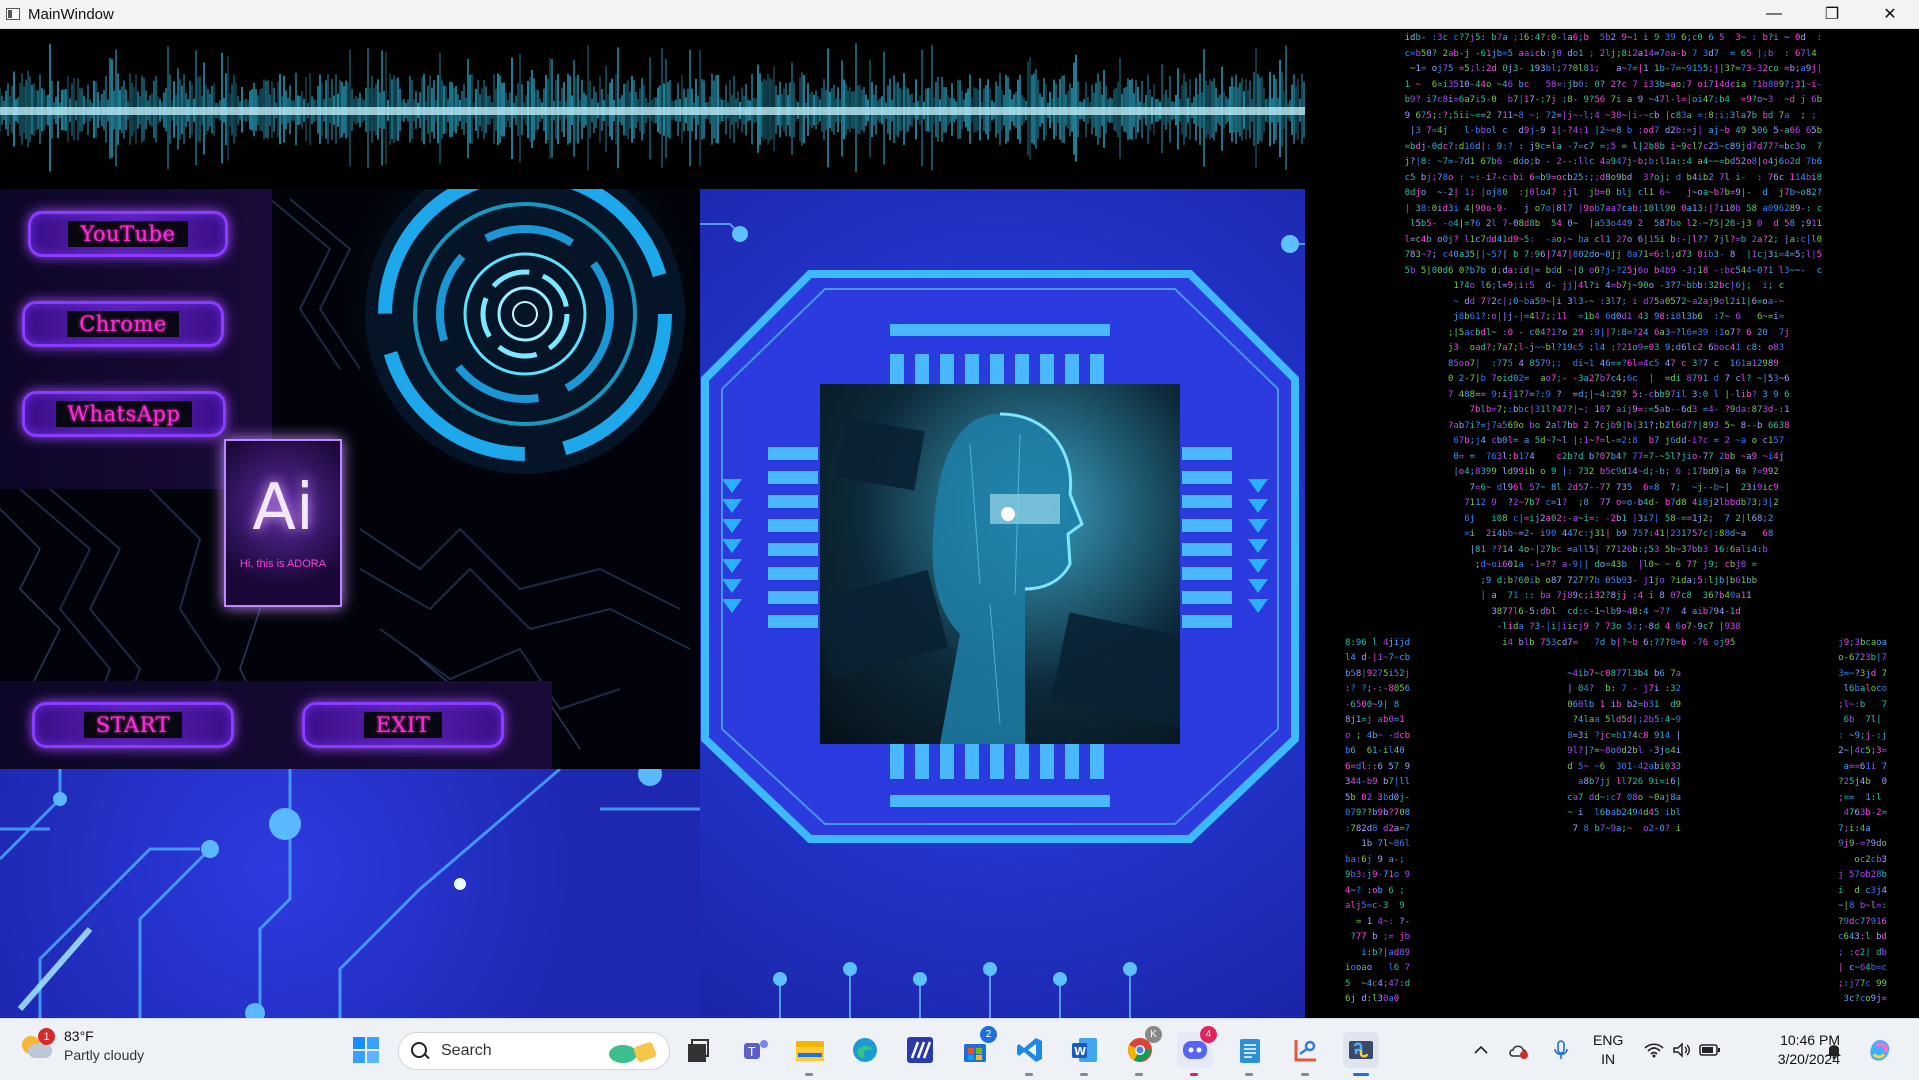  Describe the element at coordinates (652, 109) in the screenshot. I see `audio-waveform-image` at that location.